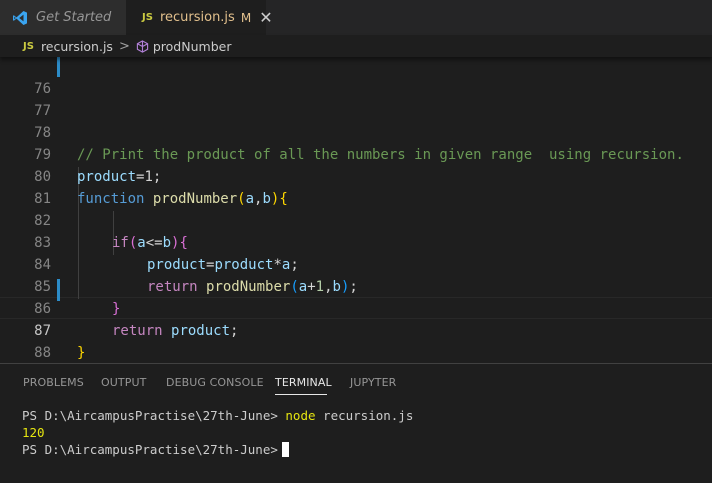  Describe the element at coordinates (356, 98) in the screenshot. I see `code-line-77: 77` at that location.